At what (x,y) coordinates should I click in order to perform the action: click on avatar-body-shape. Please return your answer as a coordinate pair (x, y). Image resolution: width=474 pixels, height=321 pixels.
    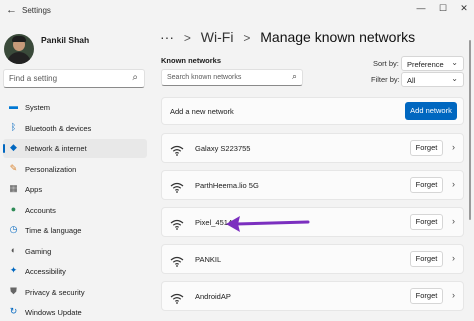
    Looking at the image, I should click on (19, 58).